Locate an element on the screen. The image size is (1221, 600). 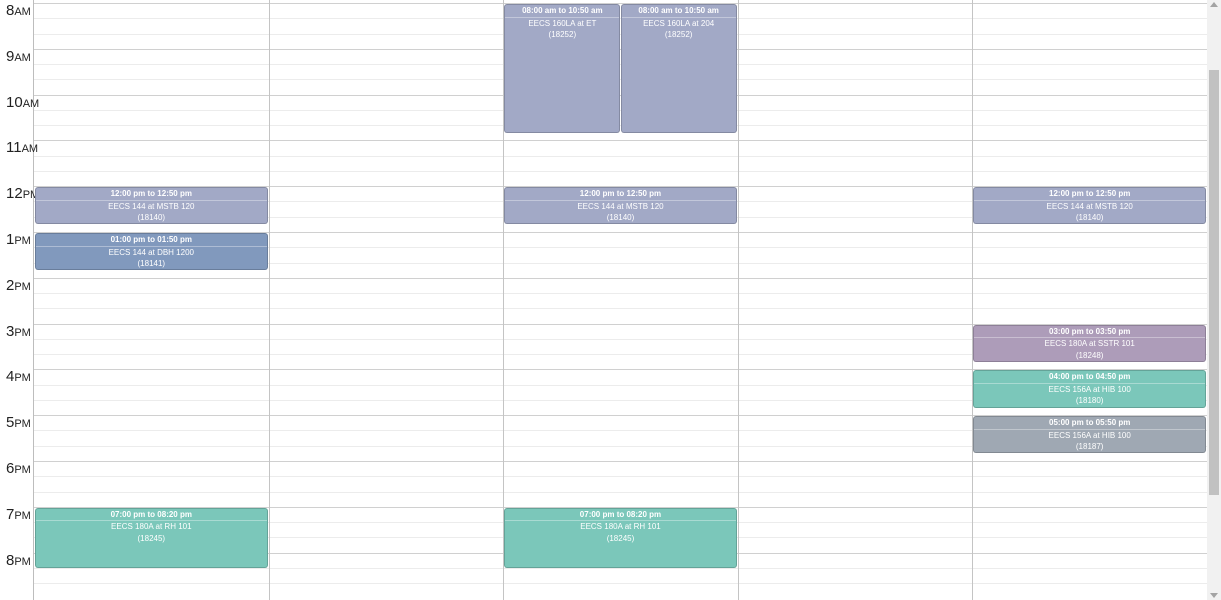
hour-label: 8AM is located at coordinates (18, 10).